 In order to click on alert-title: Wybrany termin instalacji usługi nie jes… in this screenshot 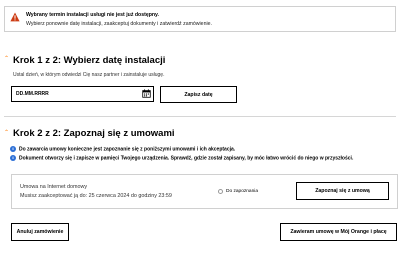, I will do `click(92, 15)`.